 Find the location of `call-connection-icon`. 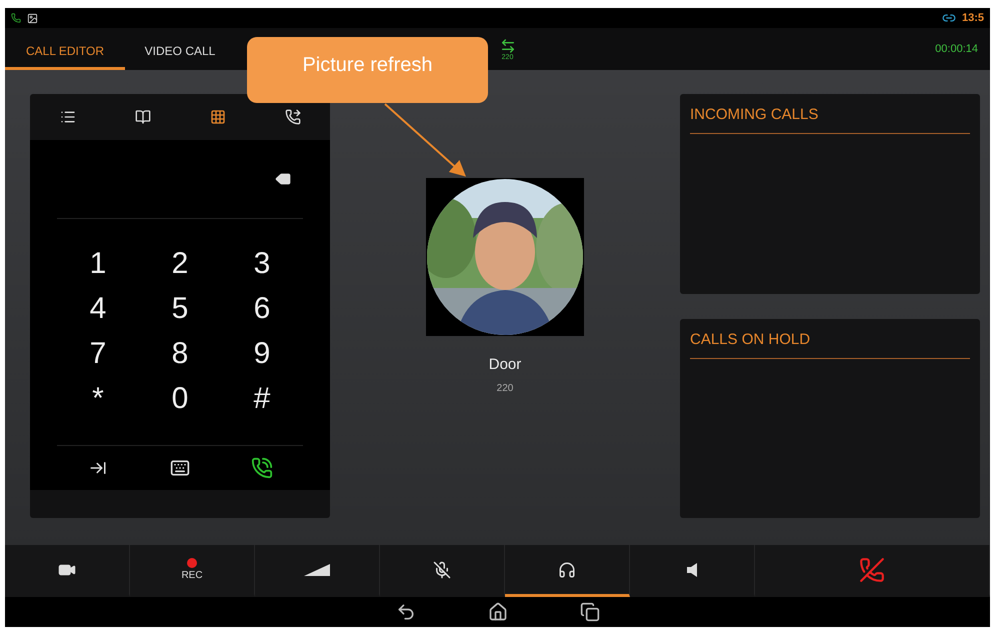

call-connection-icon is located at coordinates (508, 46).